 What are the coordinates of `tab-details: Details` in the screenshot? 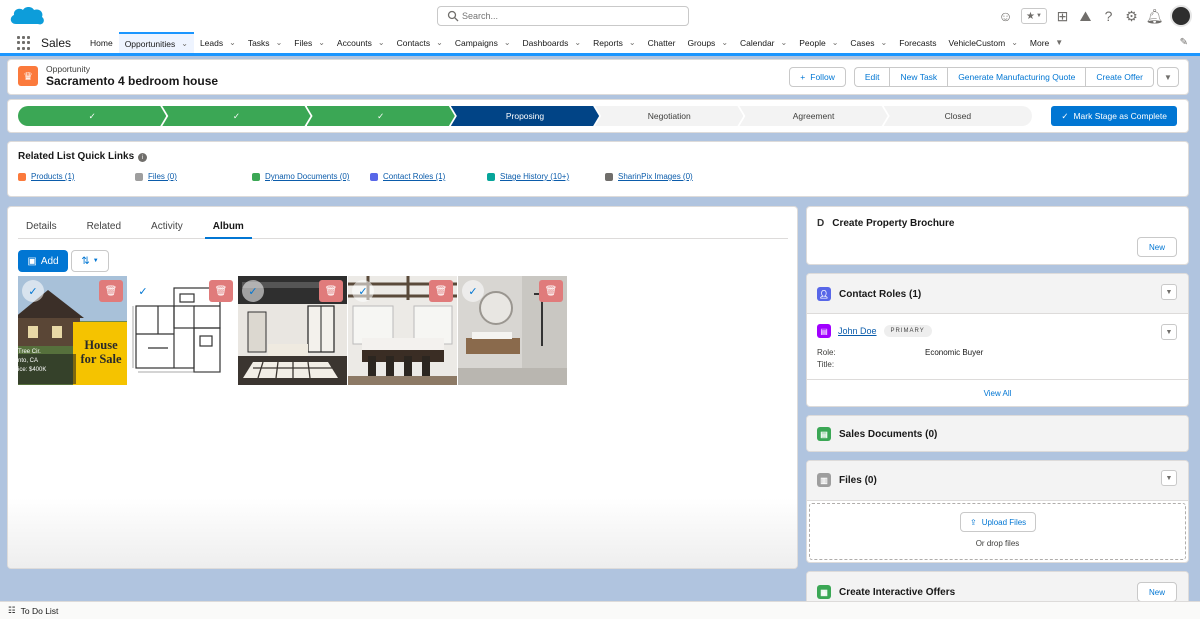 It's located at (41, 229).